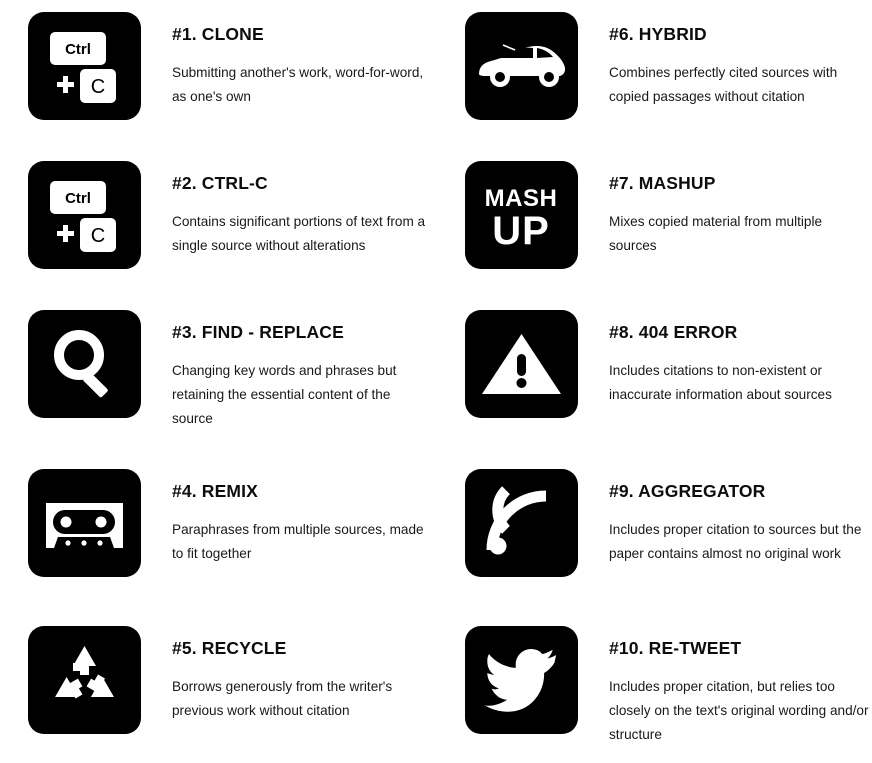 Image resolution: width=872 pixels, height=763 pixels. What do you see at coordinates (521, 680) in the screenshot?
I see `twitter-bird-icon` at bounding box center [521, 680].